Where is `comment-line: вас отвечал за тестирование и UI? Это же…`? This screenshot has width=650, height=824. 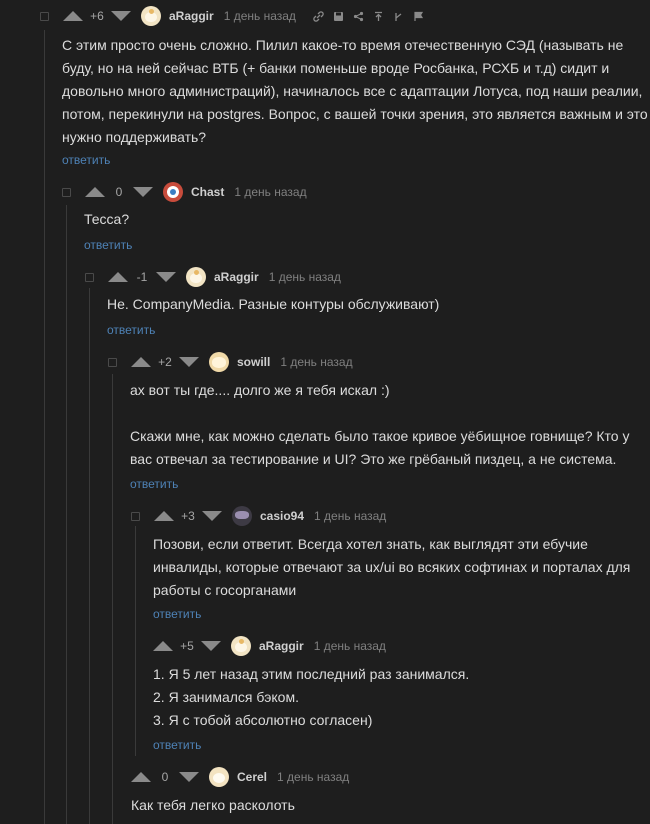
comment-line: вас отвечал за тестирование и UI? Это же… is located at coordinates (373, 459).